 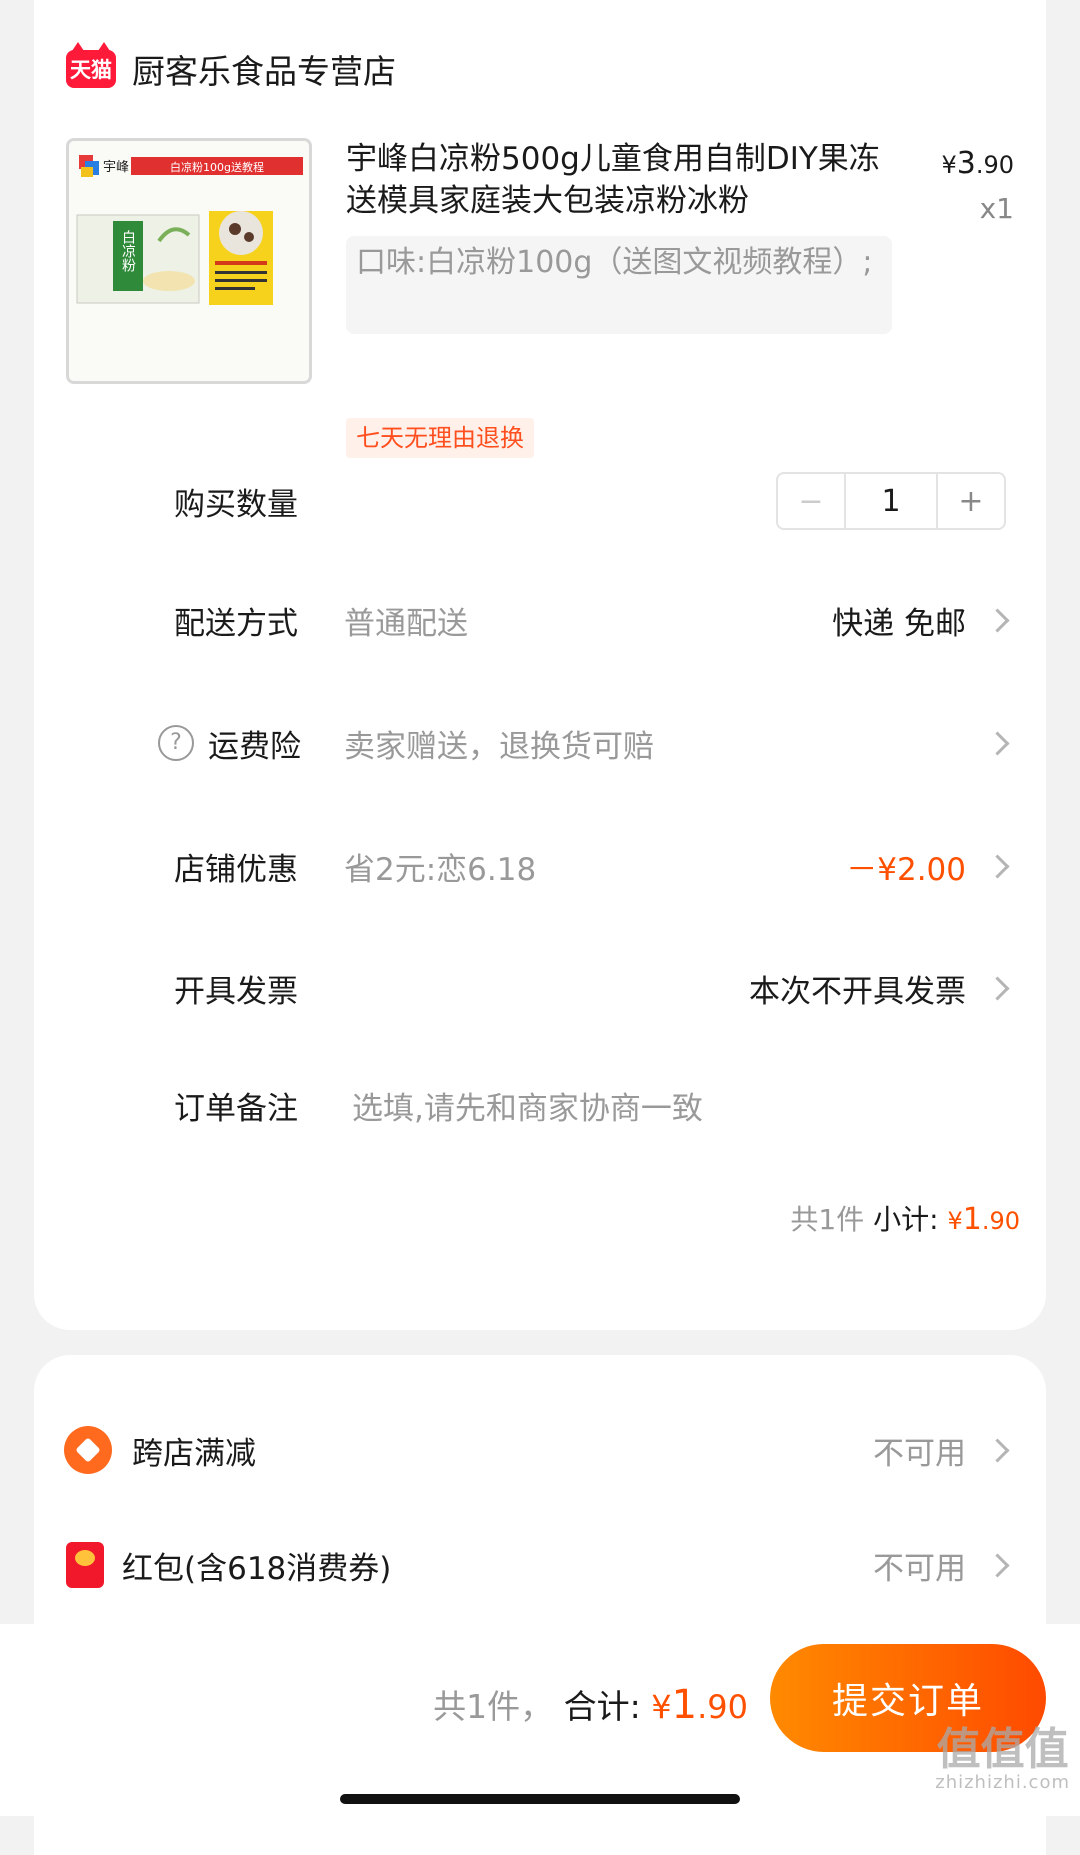 I want to click on order-note-row: 订单备注 选填,请先和商家协商一致, so click(x=540, y=1105).